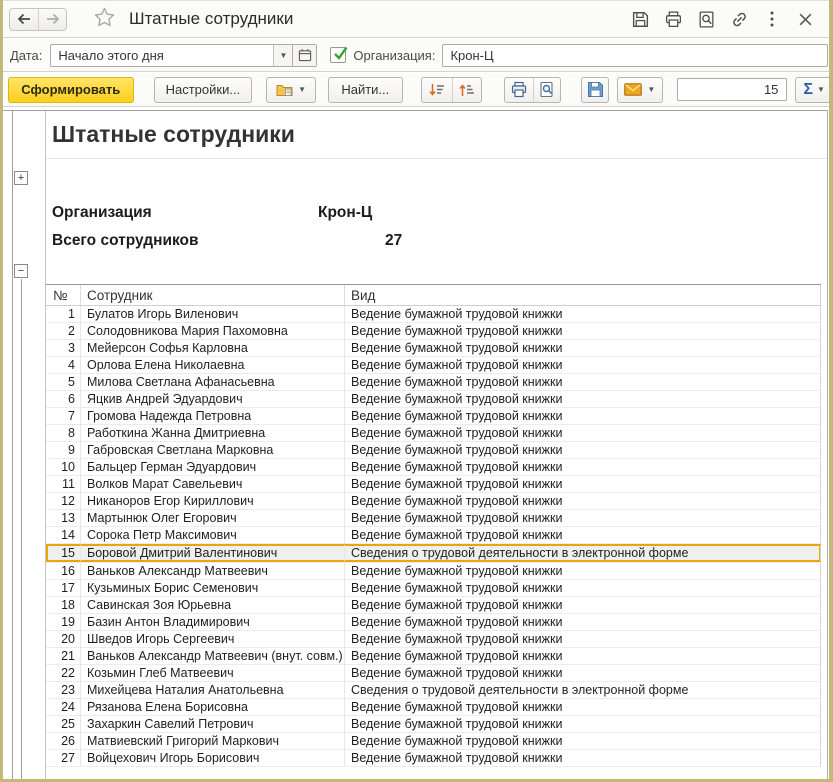 The image size is (833, 782). I want to click on row-employee-name: Габровская Светлана Марковна, so click(213, 450).